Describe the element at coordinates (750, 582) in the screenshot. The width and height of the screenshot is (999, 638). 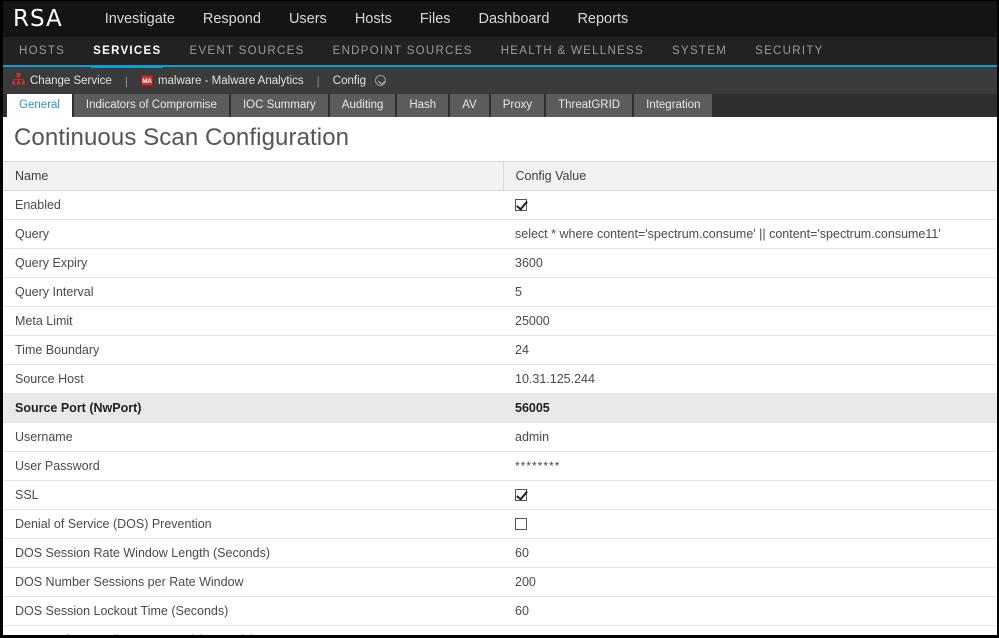
I see `config-value-cell: 200` at that location.